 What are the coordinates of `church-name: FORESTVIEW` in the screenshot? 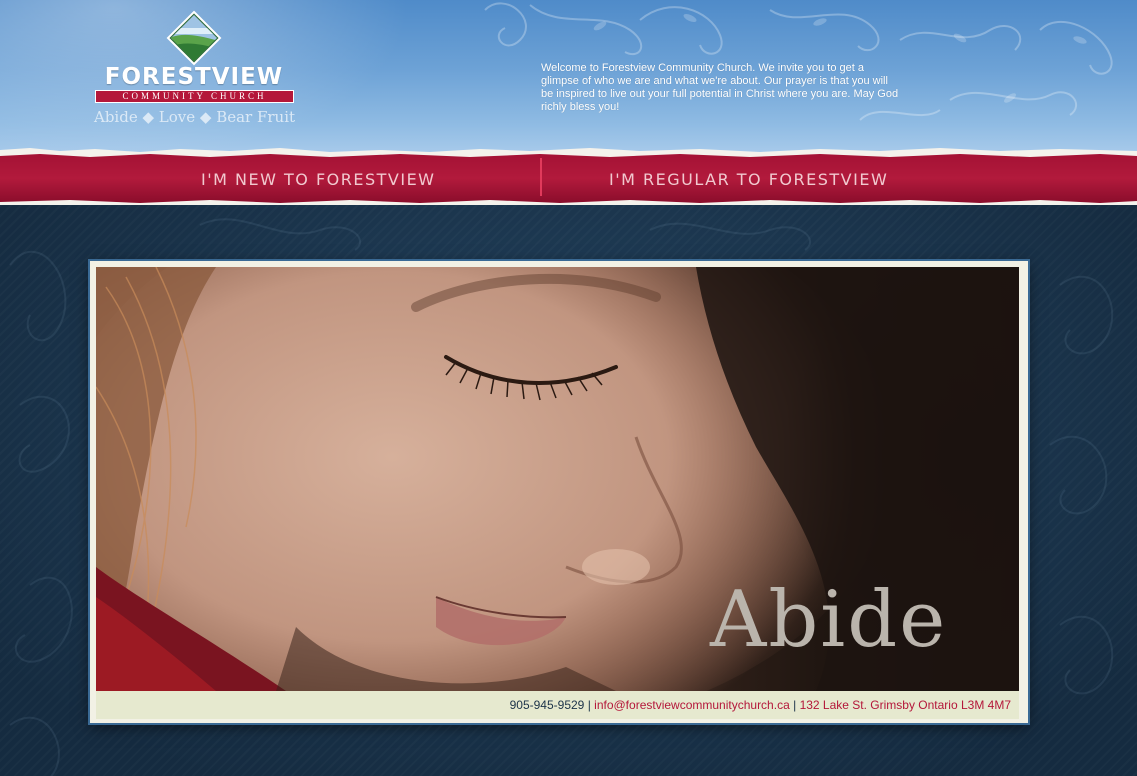 It's located at (194, 77).